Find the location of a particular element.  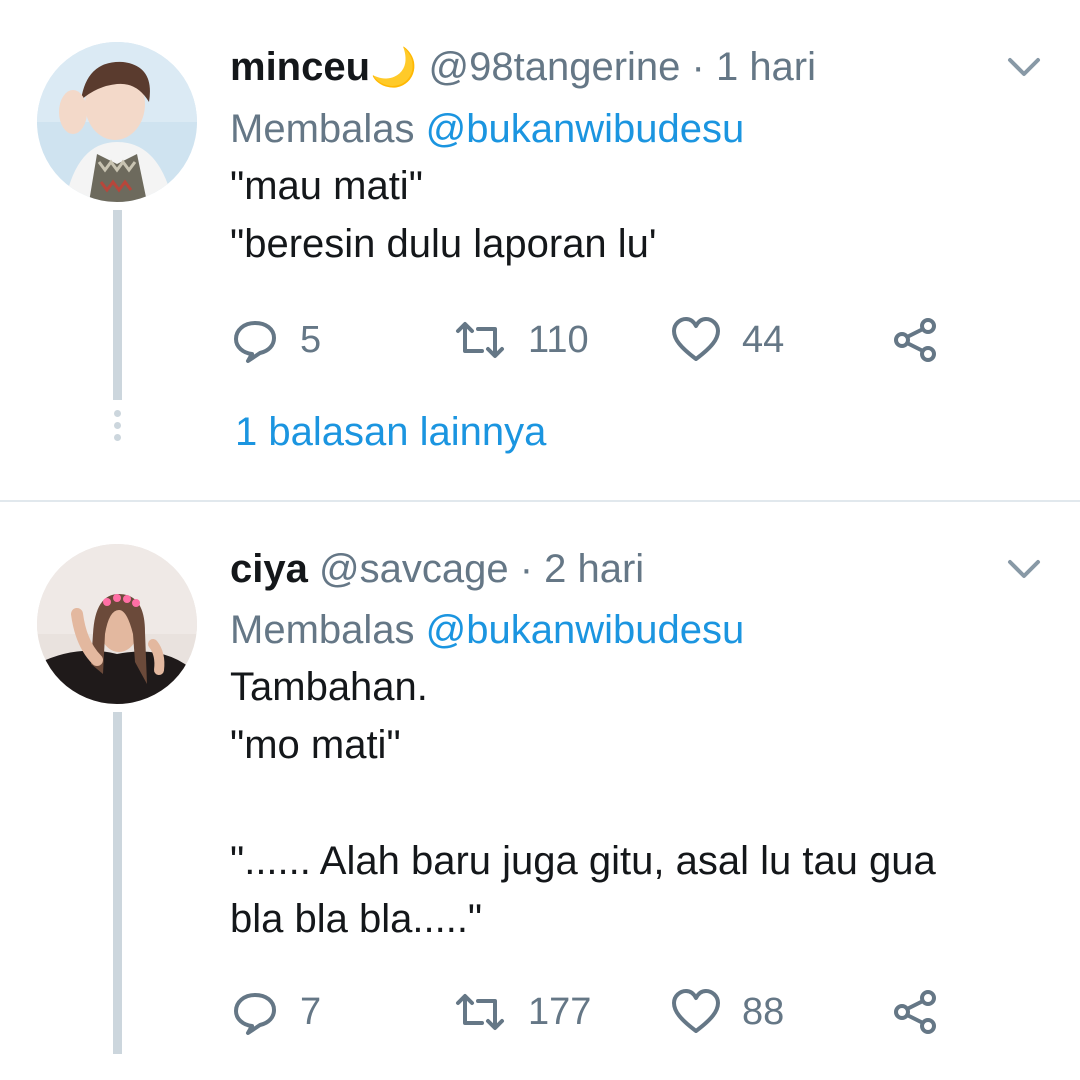

more-replies-link: 1 balasan lainnya is located at coordinates (390, 432).